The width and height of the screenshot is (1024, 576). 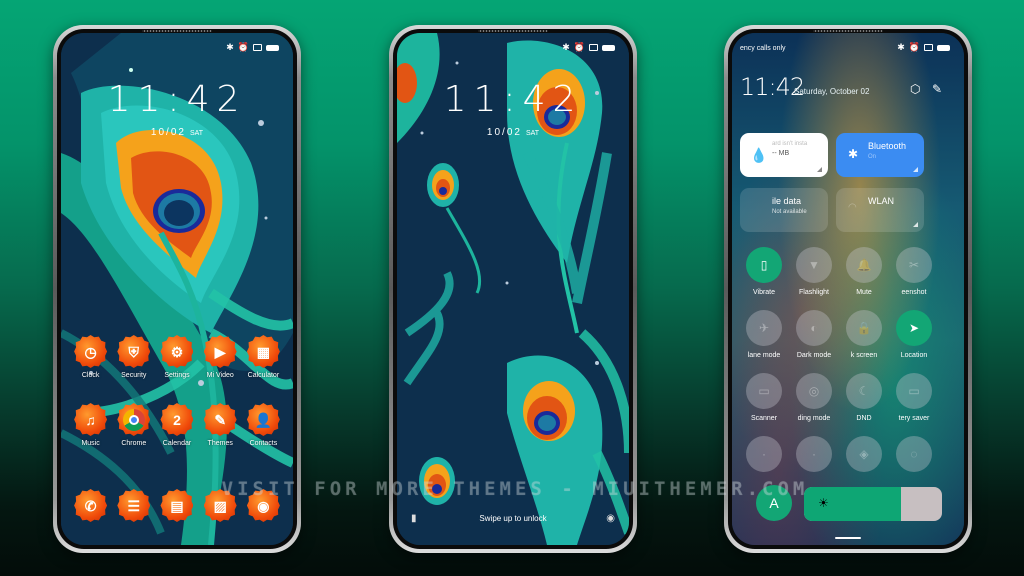 I want to click on toggle-lane-mode: ✈ lane mode, so click(x=764, y=334).